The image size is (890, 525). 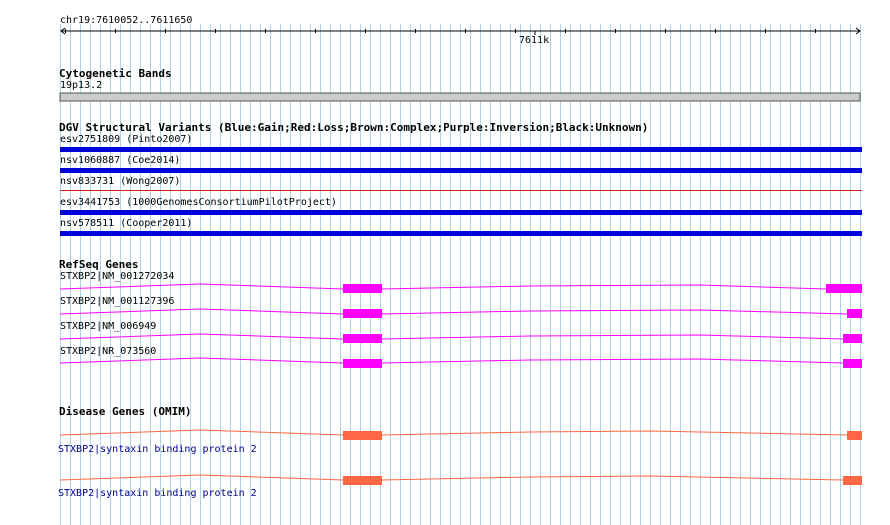 I want to click on dgv-label-esv2751809: esv2751809 (Pinto2007), so click(x=126, y=140).